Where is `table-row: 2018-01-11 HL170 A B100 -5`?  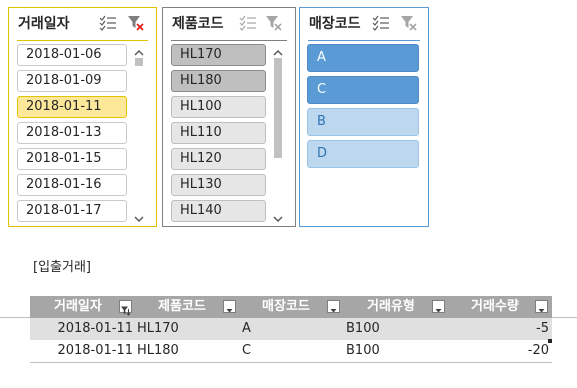 table-row: 2018-01-11 HL170 A B100 -5 is located at coordinates (291, 329).